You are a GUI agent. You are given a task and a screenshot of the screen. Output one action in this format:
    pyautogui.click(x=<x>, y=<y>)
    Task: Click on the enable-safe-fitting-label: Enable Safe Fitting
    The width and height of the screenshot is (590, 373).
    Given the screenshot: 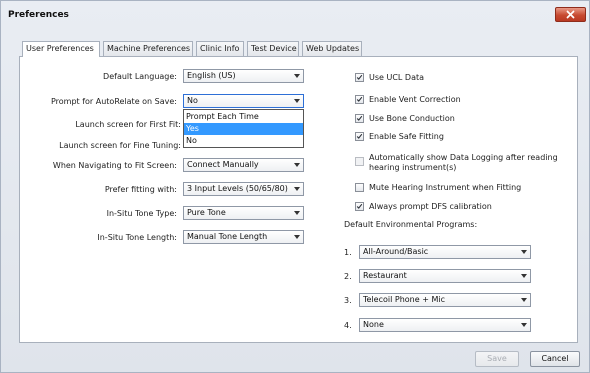 What is the action you would take?
    pyautogui.click(x=406, y=136)
    